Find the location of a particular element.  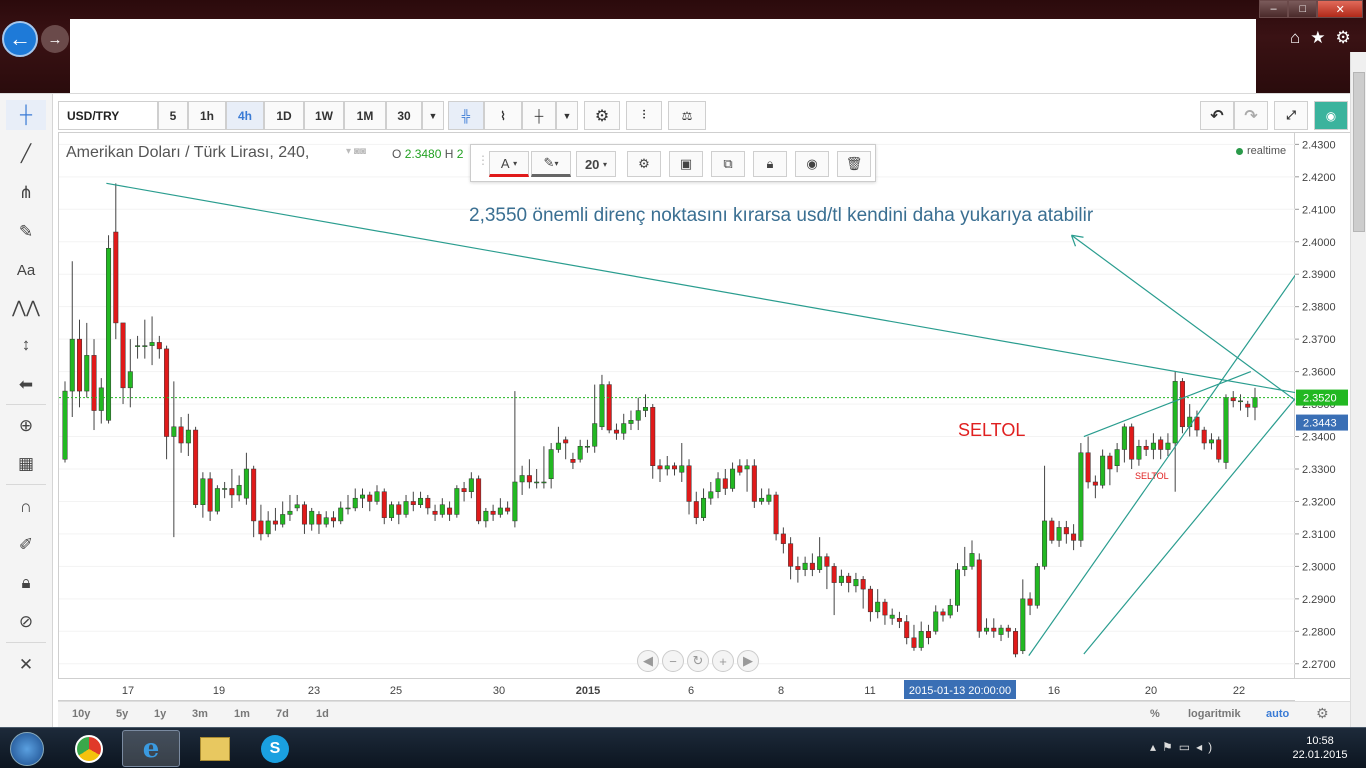

scale-settings-icon: ⚙ is located at coordinates (1322, 713).